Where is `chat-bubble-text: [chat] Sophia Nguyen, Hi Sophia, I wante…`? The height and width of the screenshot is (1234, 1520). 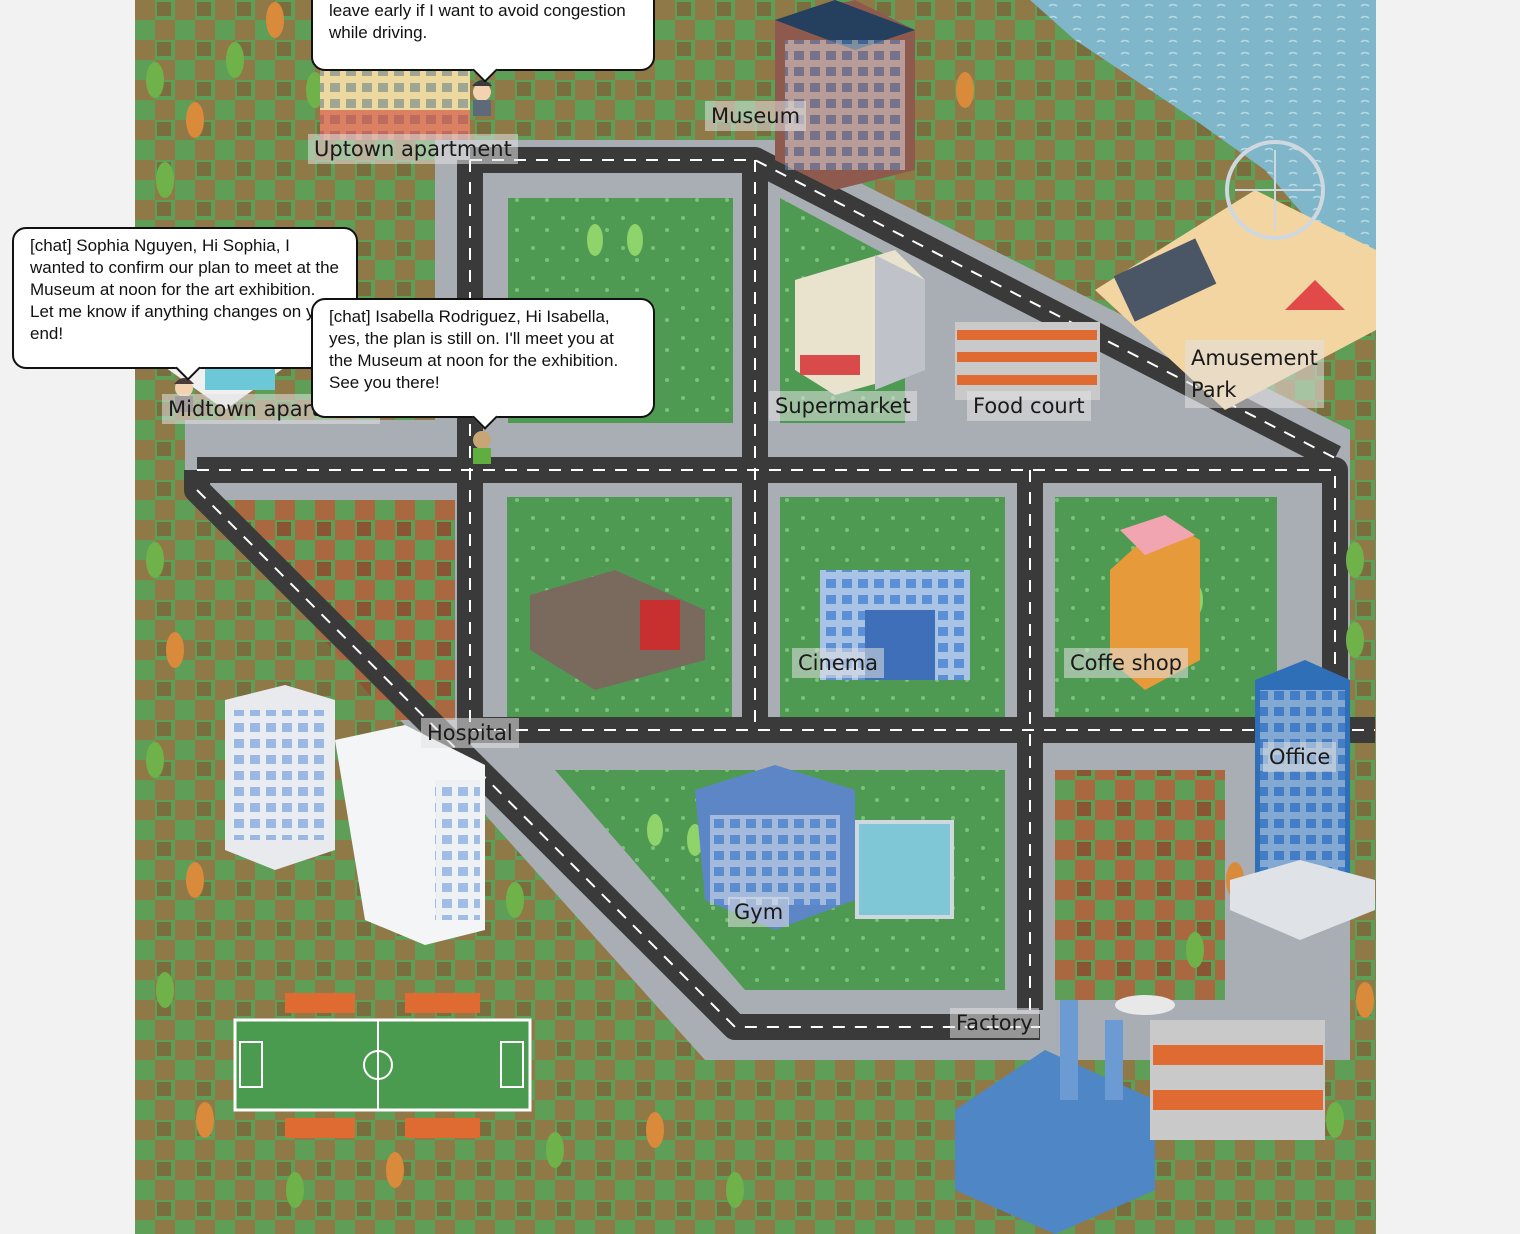 chat-bubble-text: [chat] Sophia Nguyen, Hi Sophia, I wante… is located at coordinates (185, 289).